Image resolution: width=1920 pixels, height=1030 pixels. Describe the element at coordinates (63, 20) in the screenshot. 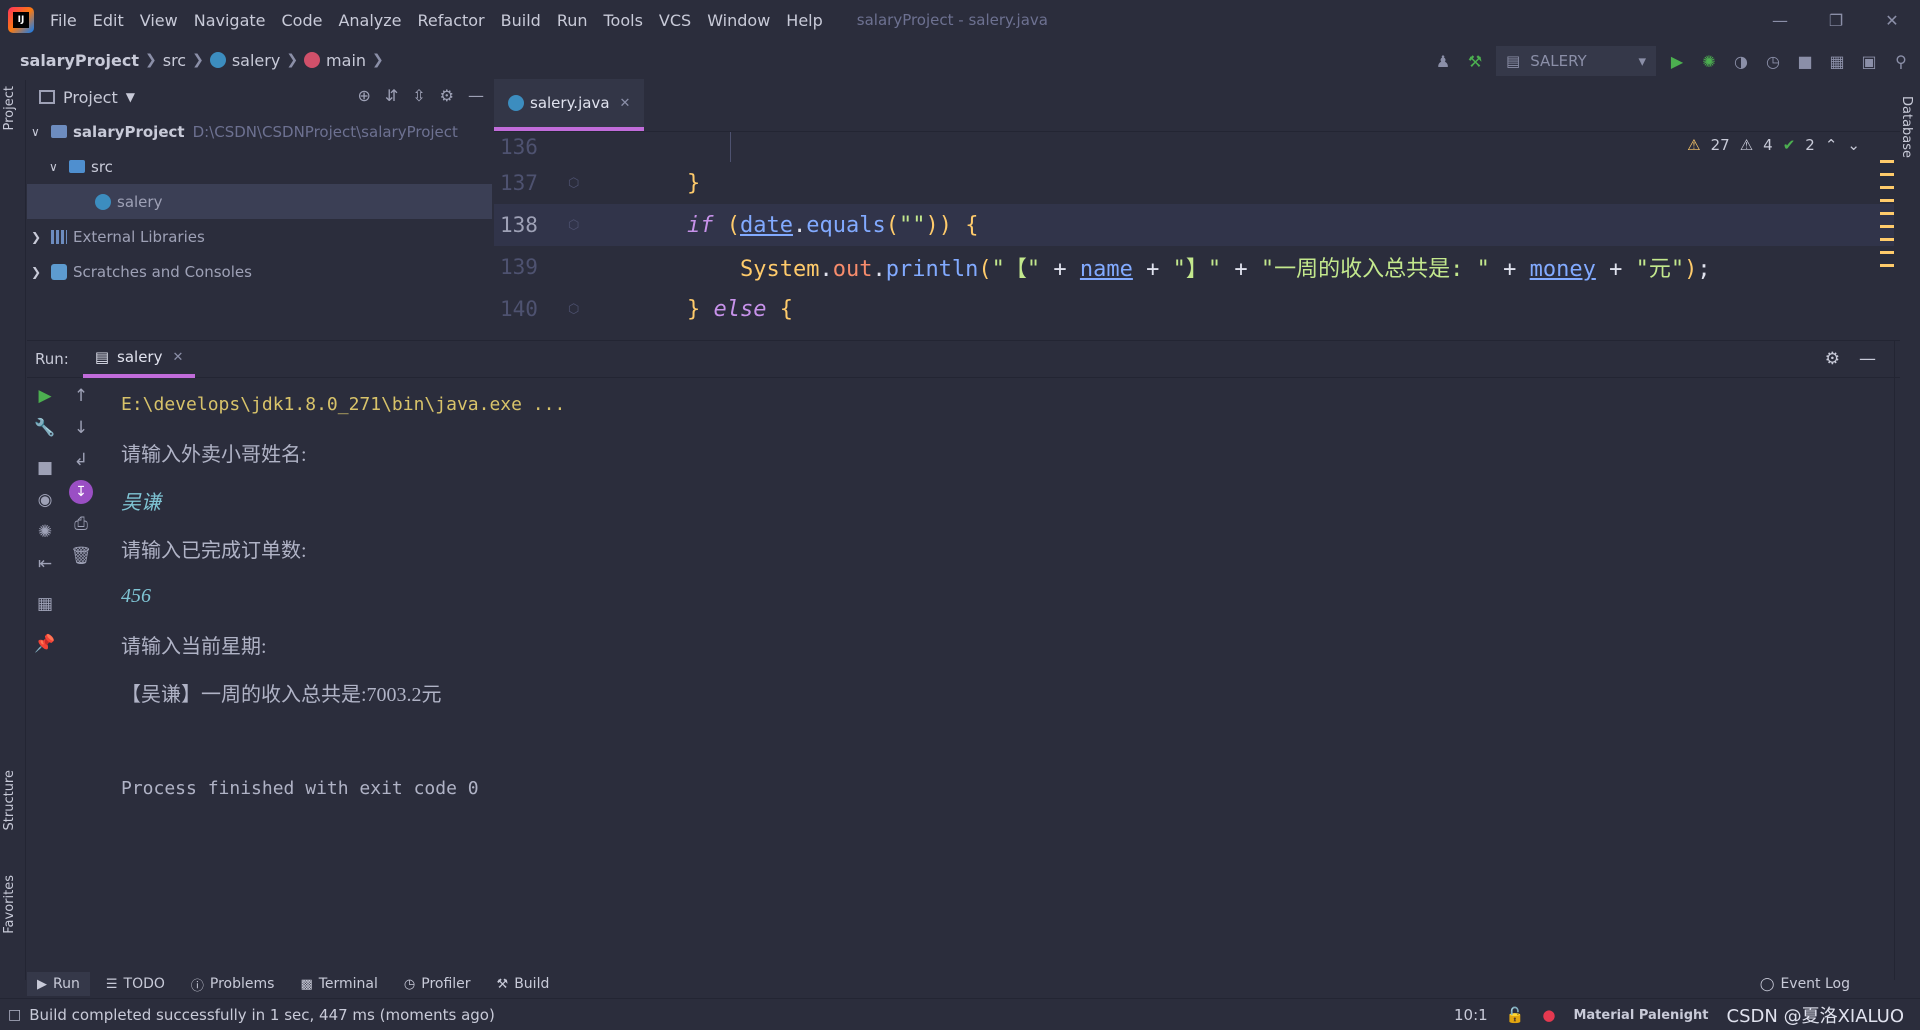

I see `menu-file: File` at that location.